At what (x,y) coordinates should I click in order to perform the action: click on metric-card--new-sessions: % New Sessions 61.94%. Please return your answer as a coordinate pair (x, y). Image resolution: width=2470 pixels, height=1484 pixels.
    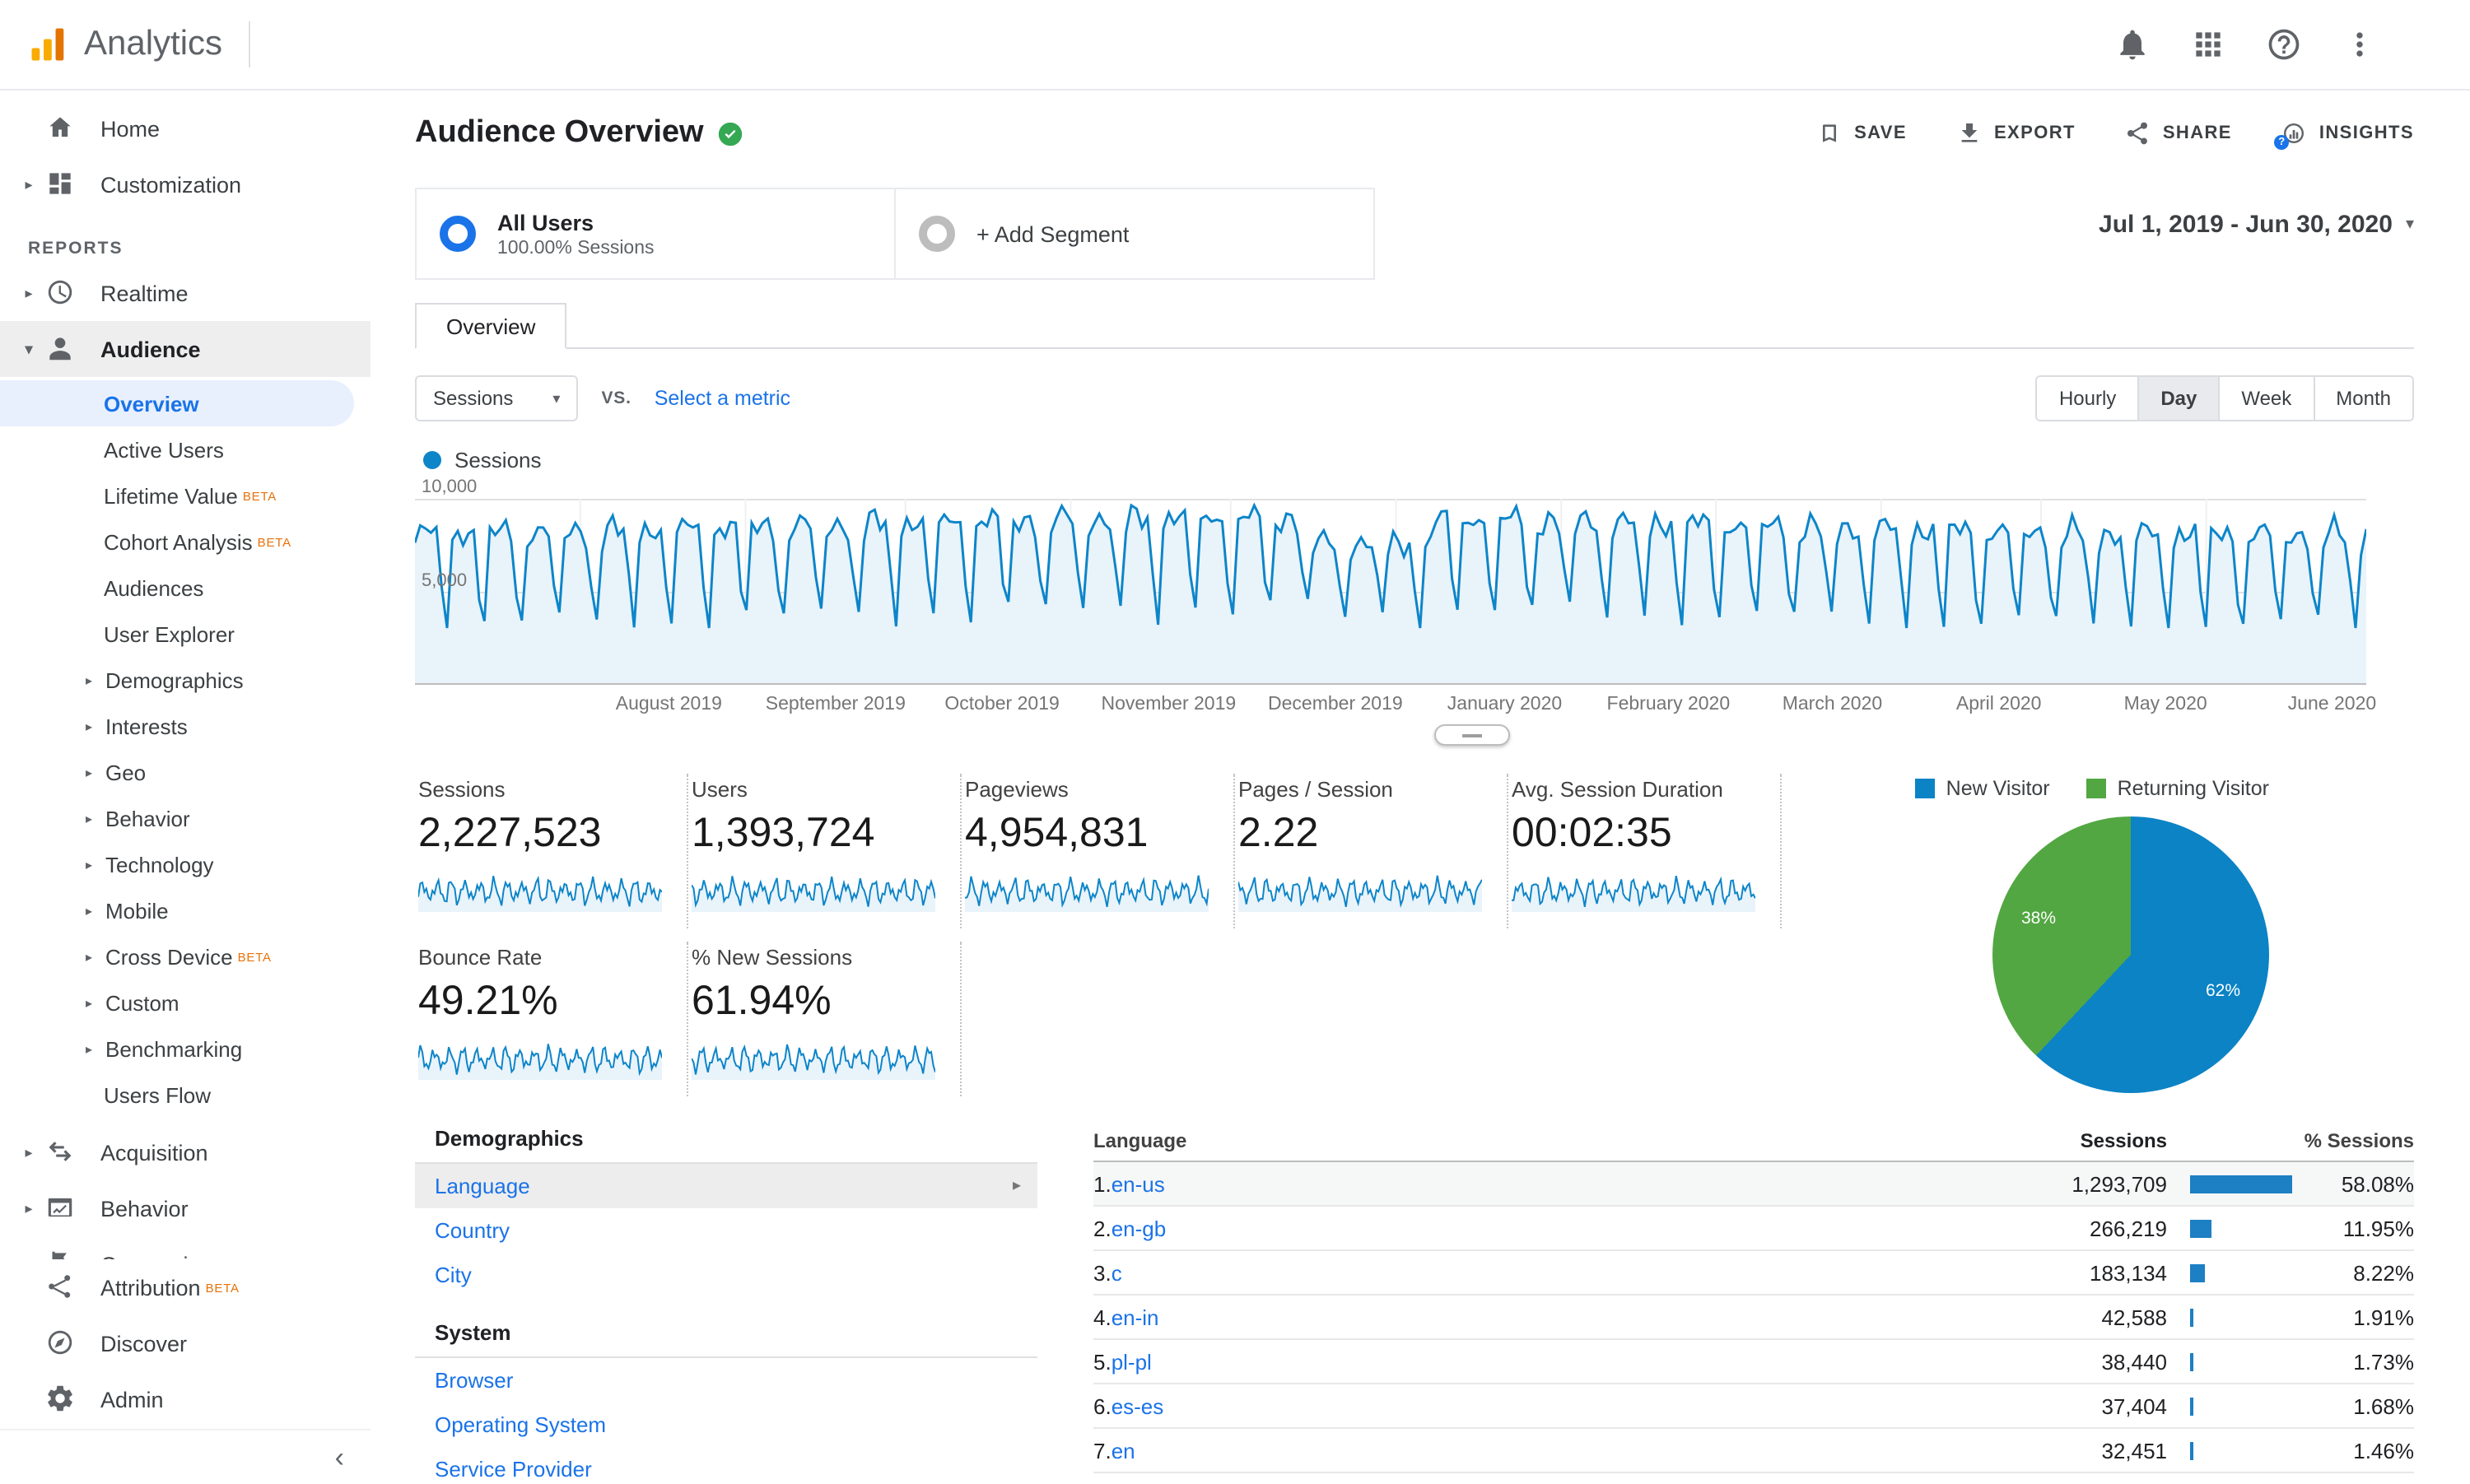
    Looking at the image, I should click on (825, 1019).